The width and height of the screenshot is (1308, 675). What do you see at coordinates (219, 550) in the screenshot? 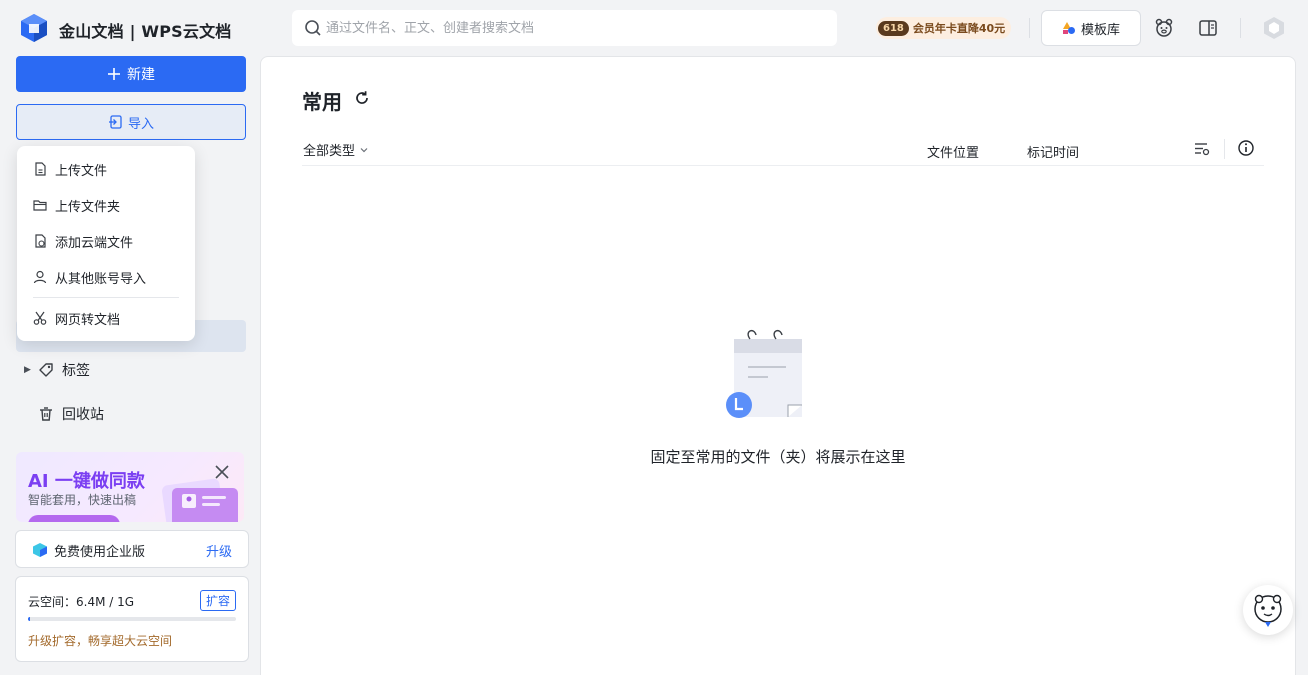
I see `upgrade-link: 升级` at bounding box center [219, 550].